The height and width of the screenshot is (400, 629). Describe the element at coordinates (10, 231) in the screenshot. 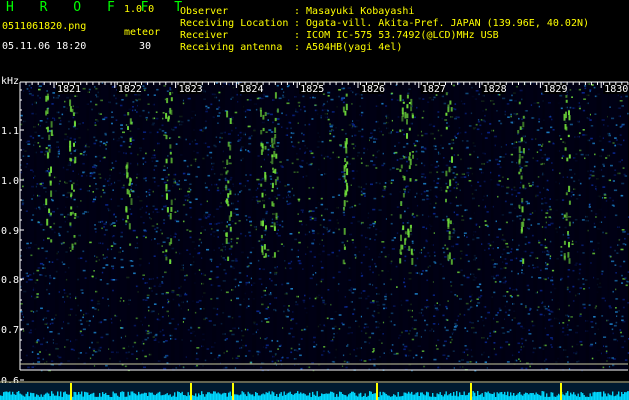

I see `y-tick-label-0.9: 0.9` at that location.